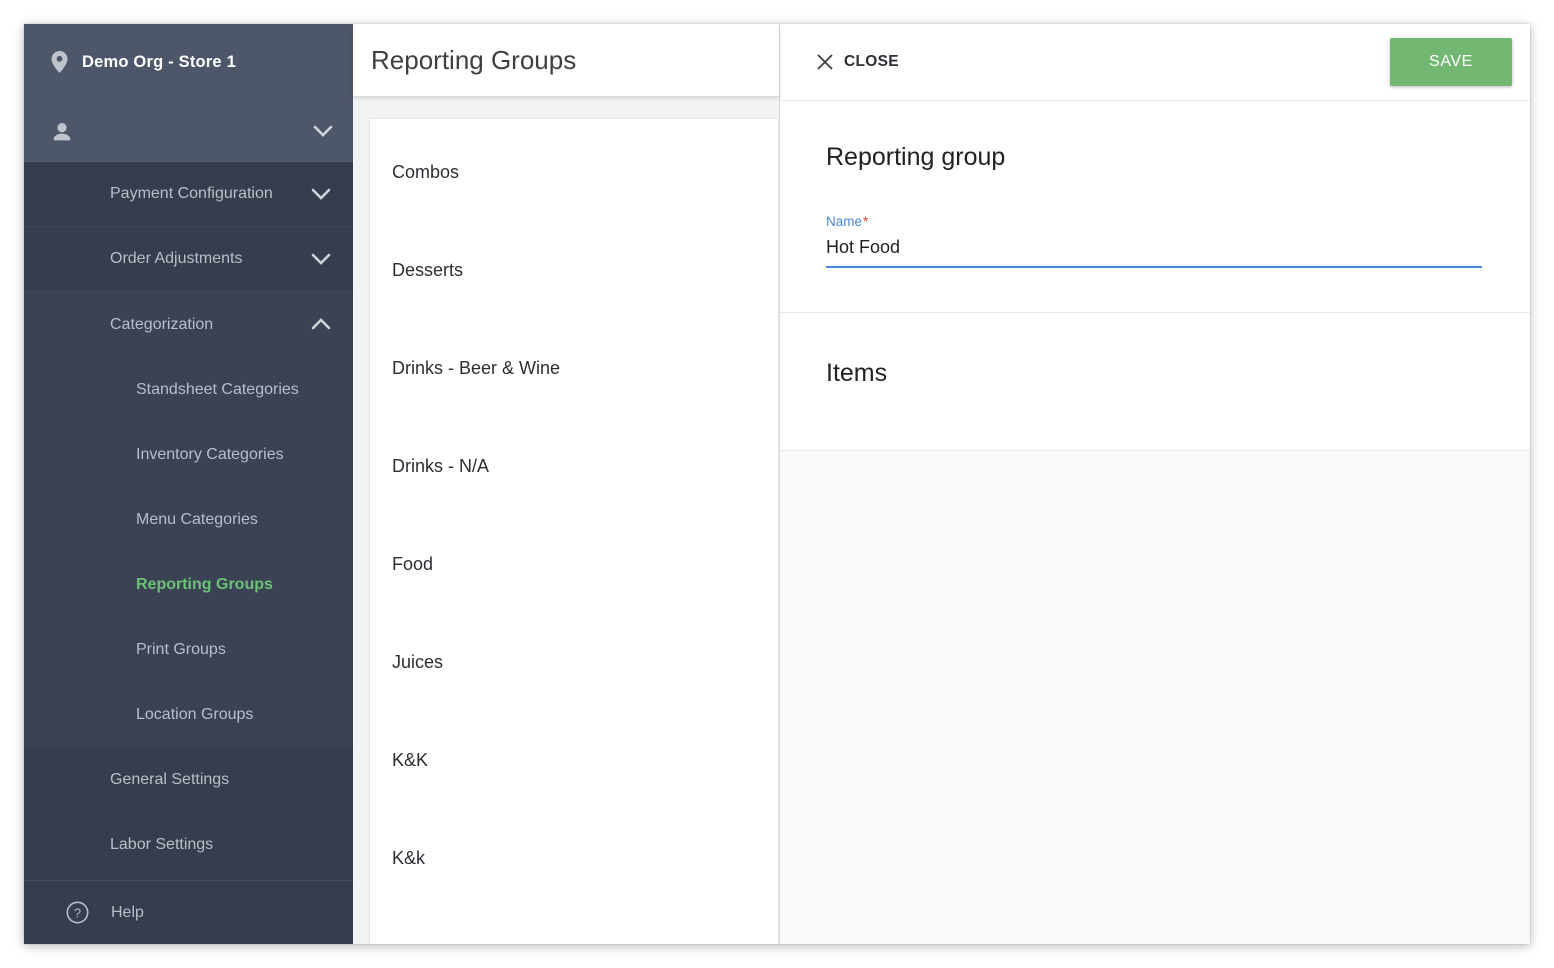  What do you see at coordinates (574, 172) in the screenshot?
I see `list-item: Combos` at bounding box center [574, 172].